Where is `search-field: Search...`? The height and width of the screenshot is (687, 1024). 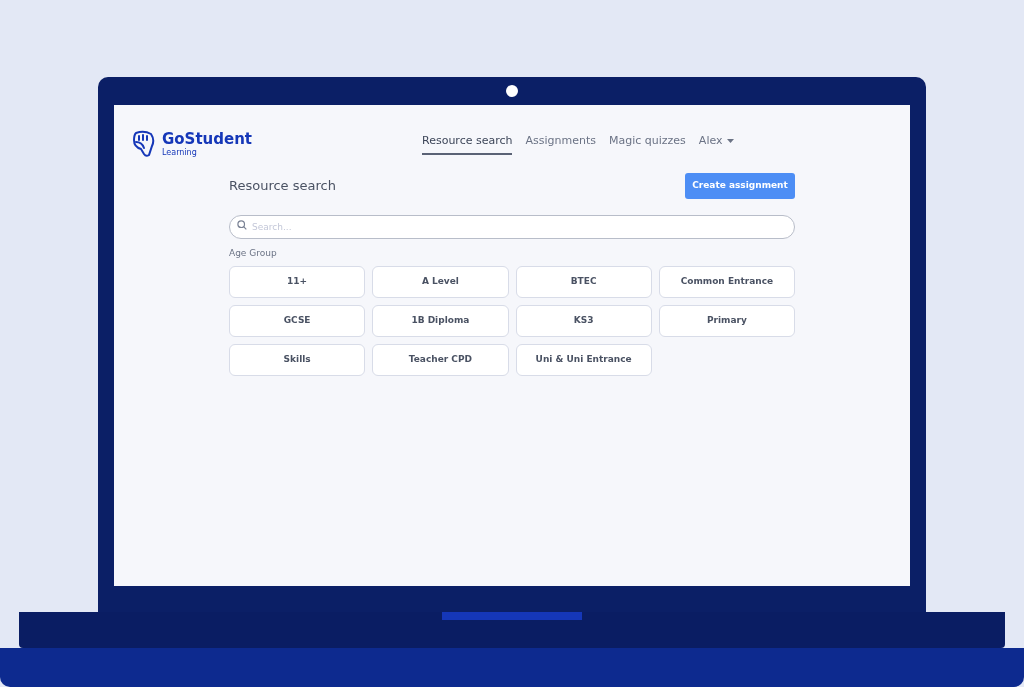
search-field: Search... is located at coordinates (512, 227).